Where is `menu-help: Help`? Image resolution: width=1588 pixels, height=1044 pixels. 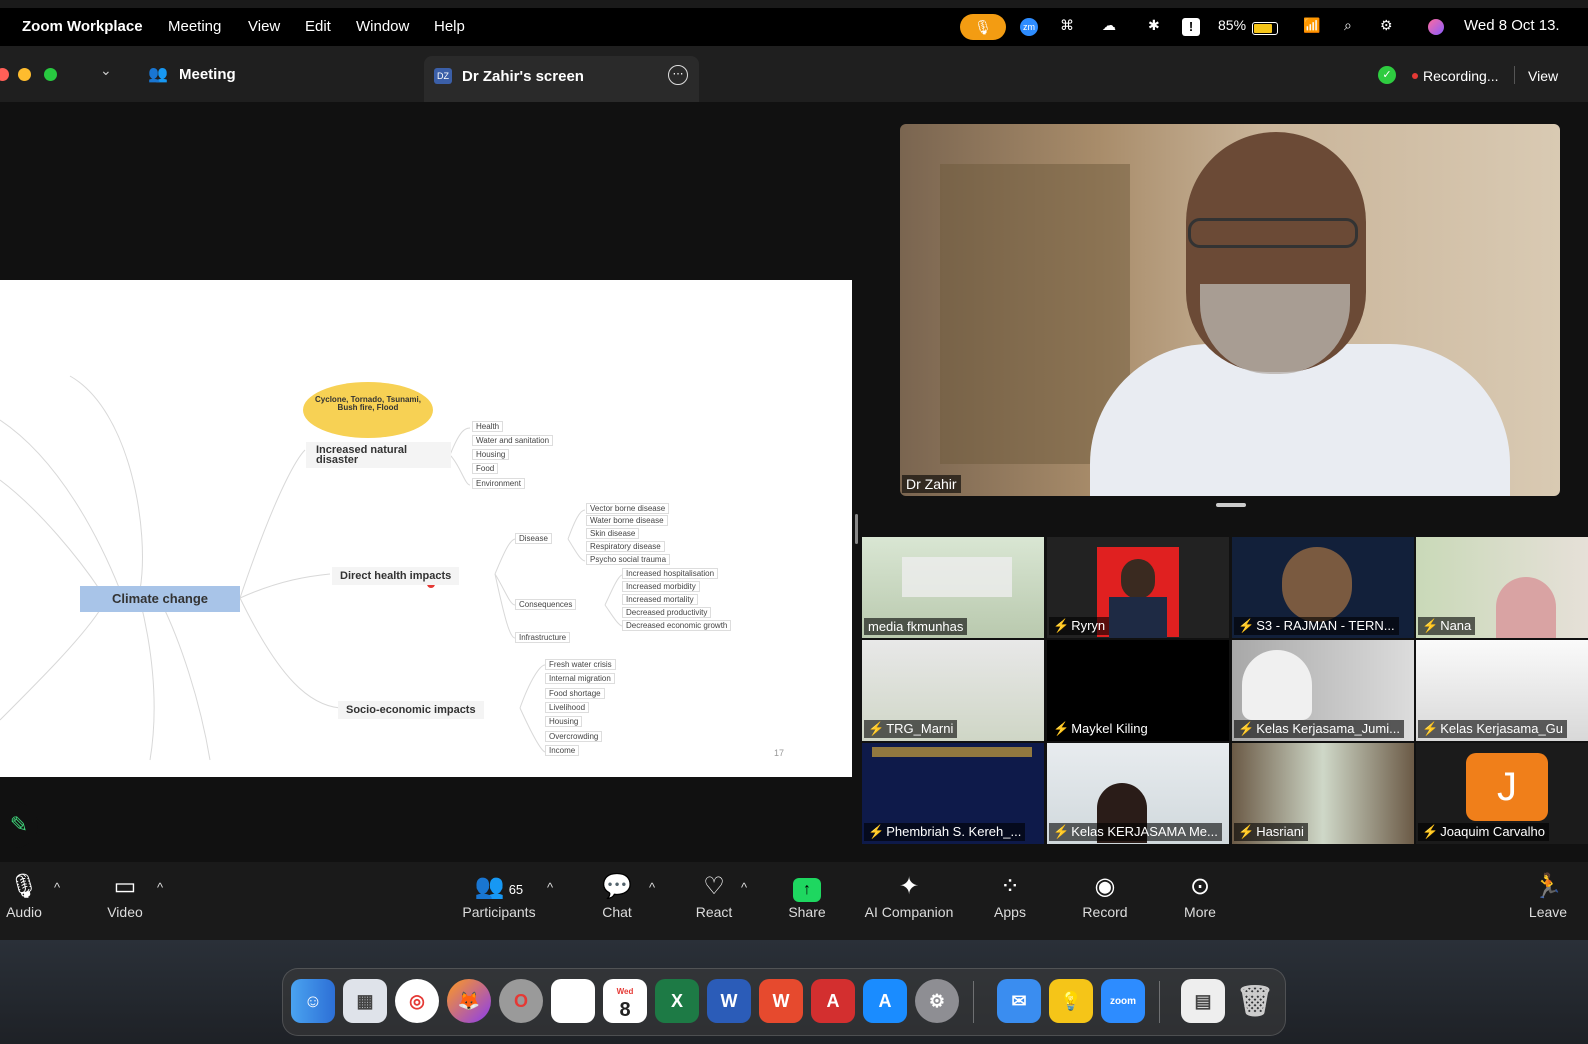
menu-help: Help is located at coordinates (449, 26).